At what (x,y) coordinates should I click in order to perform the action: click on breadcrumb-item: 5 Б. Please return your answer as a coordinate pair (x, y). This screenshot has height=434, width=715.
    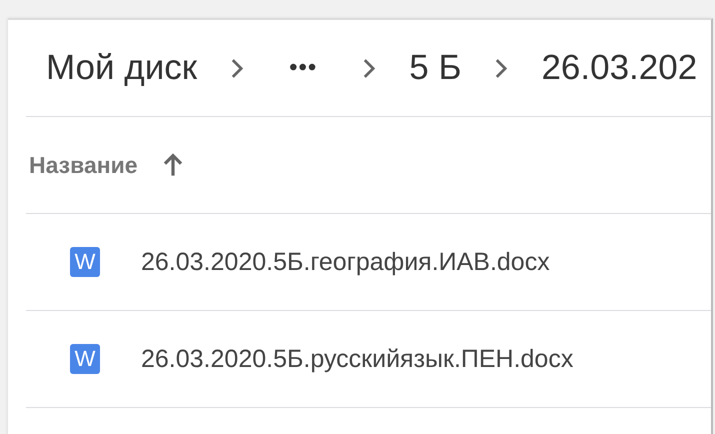
    Looking at the image, I should click on (435, 68).